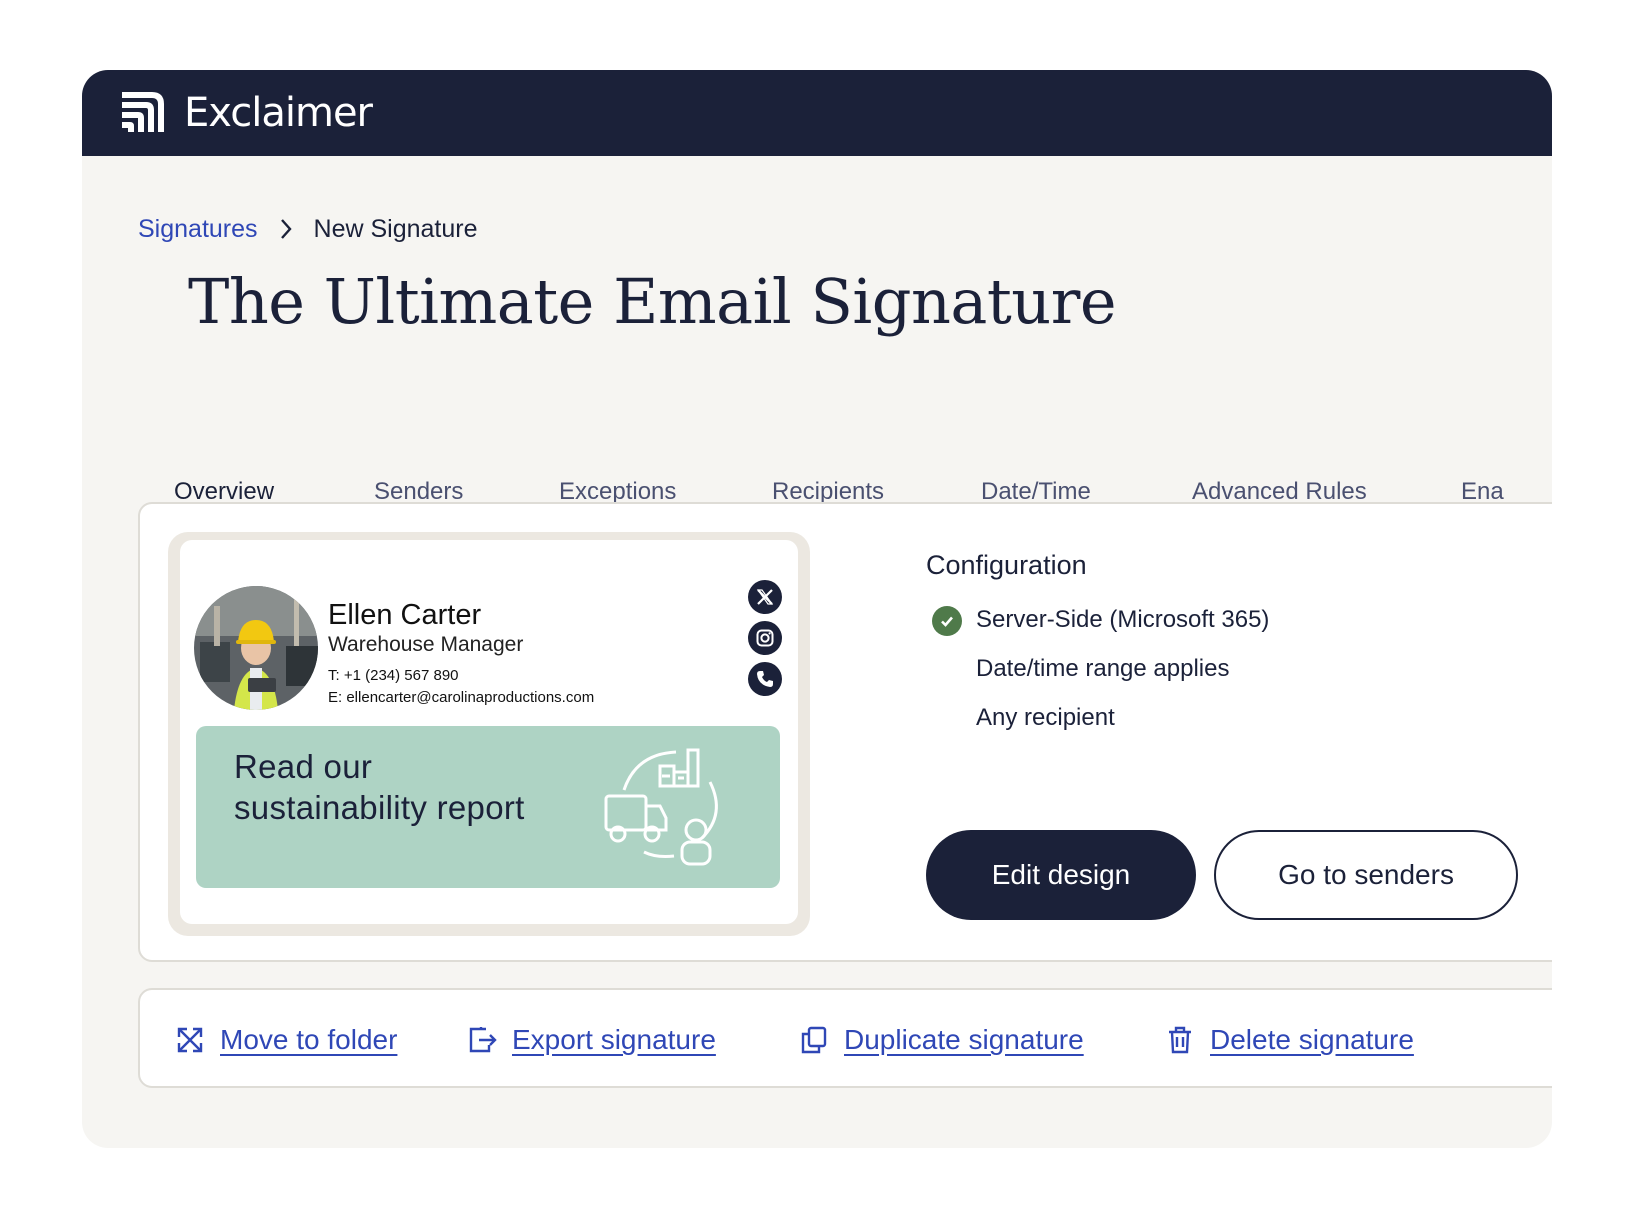 The image size is (1626, 1212). I want to click on delete-signature-link: Delete signature, so click(1312, 1040).